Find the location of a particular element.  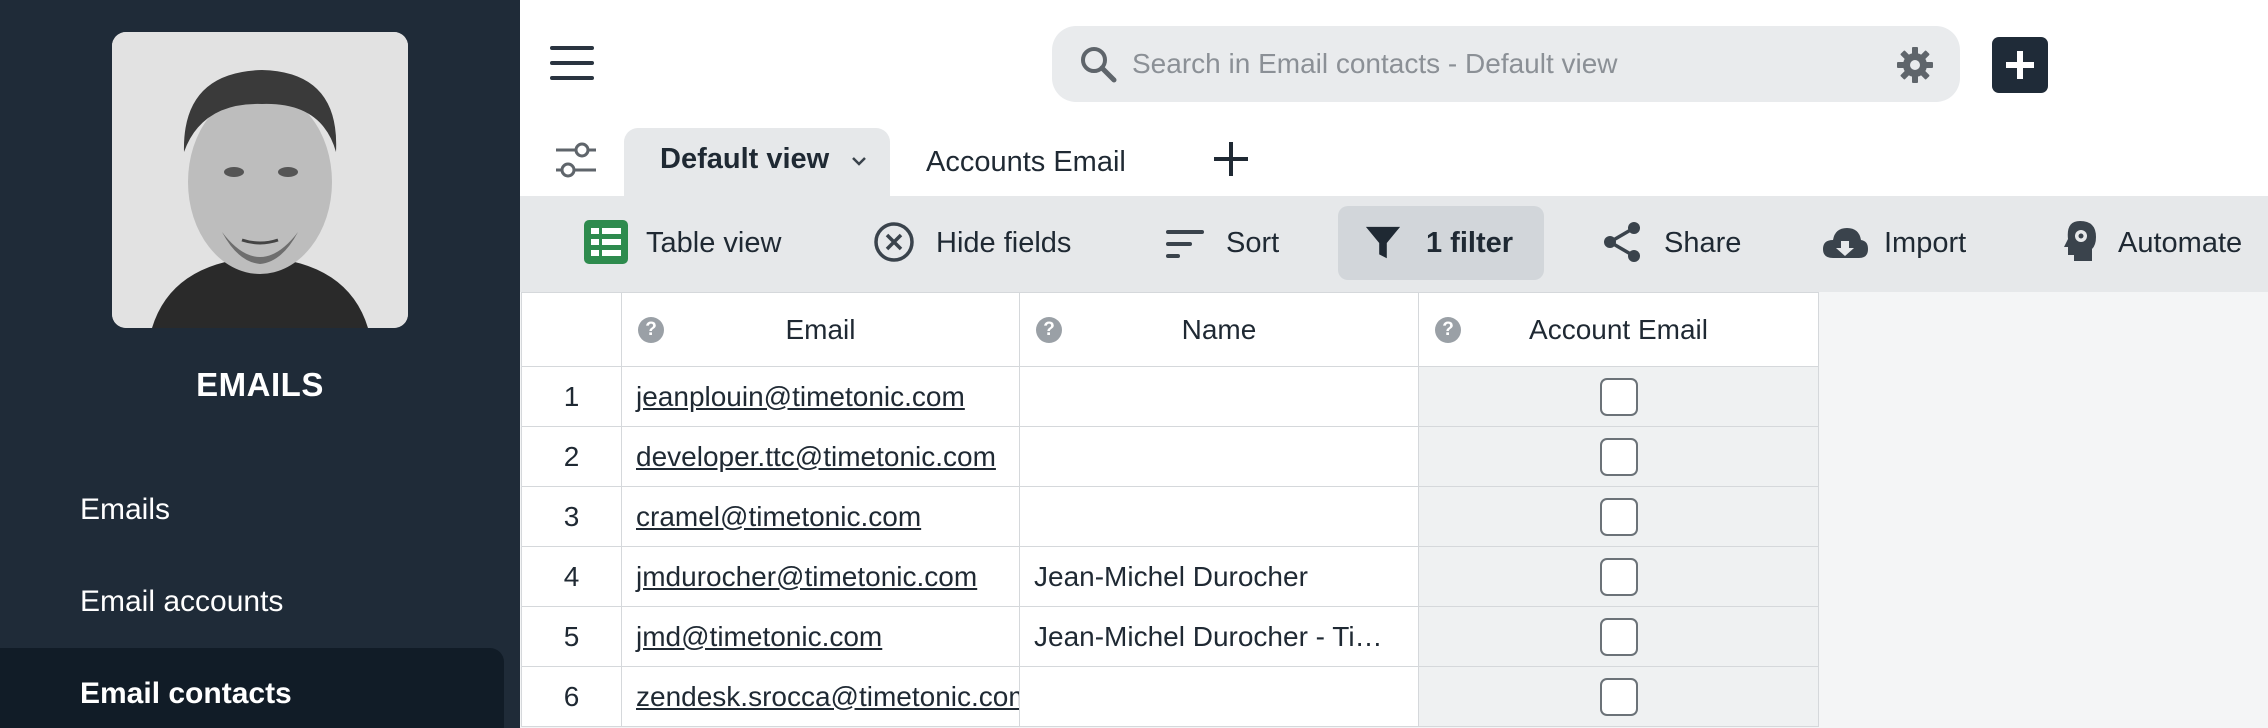

table-view-button: Table view is located at coordinates (682, 243).